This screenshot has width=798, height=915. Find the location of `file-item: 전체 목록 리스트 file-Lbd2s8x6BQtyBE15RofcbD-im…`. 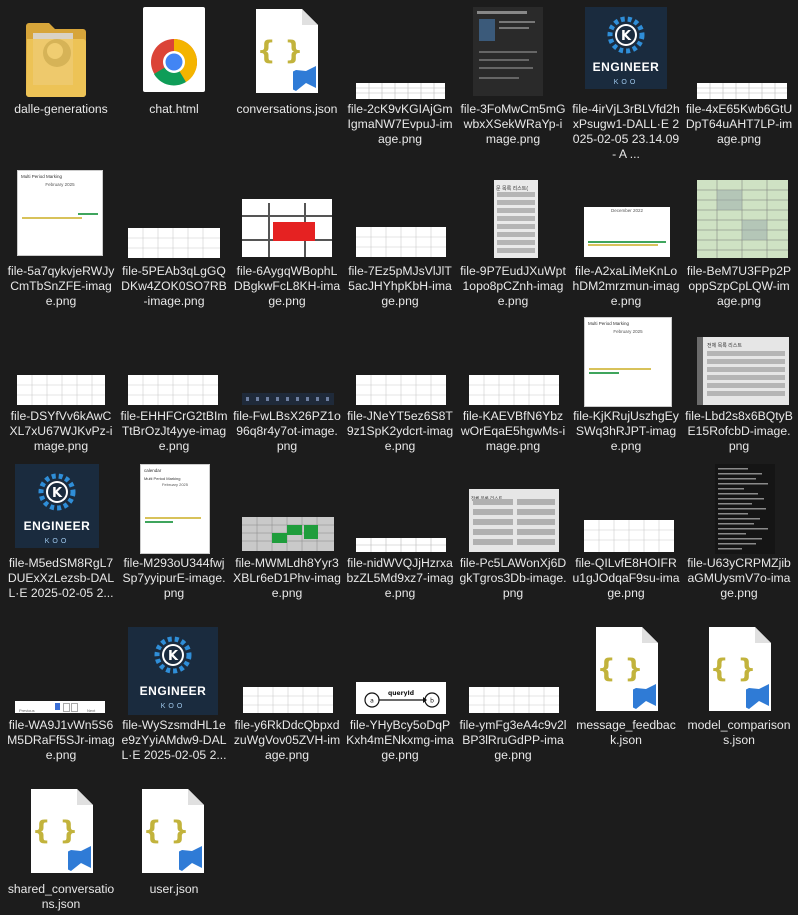

file-item: 전체 목록 리스트 file-Lbd2s8x6BQtyBE15RofcbD-im… is located at coordinates (739, 387).